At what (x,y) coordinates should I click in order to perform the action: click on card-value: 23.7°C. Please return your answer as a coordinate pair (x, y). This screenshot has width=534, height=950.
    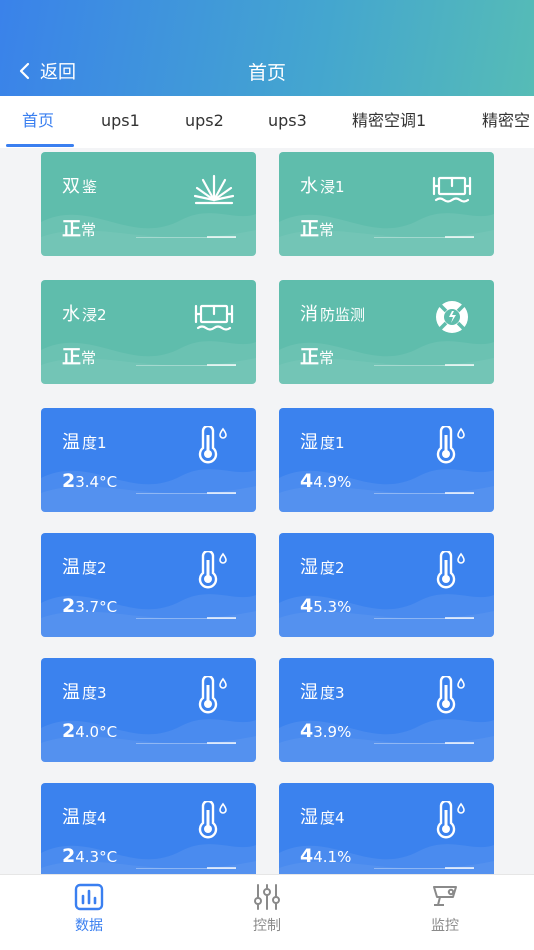
    Looking at the image, I should click on (90, 606).